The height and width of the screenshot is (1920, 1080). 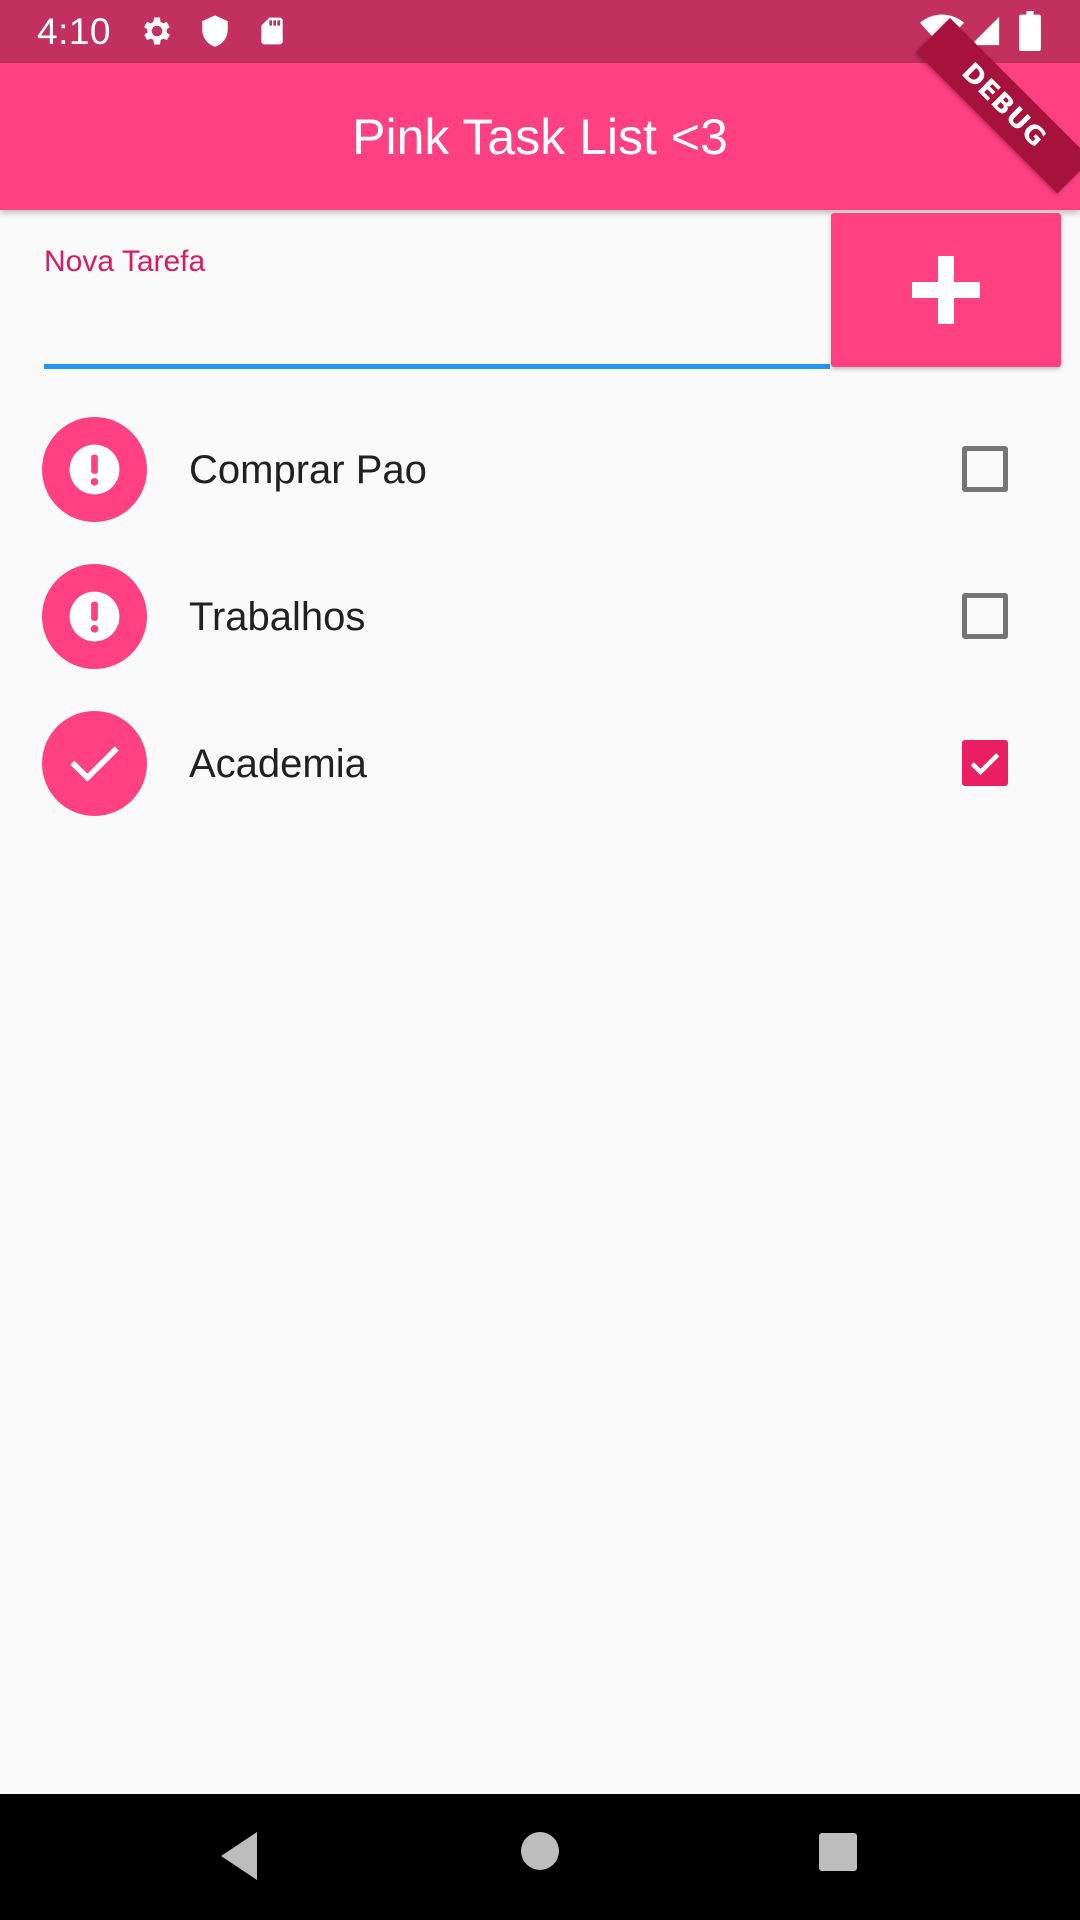 What do you see at coordinates (540, 616) in the screenshot?
I see `task-item: Trabalhos` at bounding box center [540, 616].